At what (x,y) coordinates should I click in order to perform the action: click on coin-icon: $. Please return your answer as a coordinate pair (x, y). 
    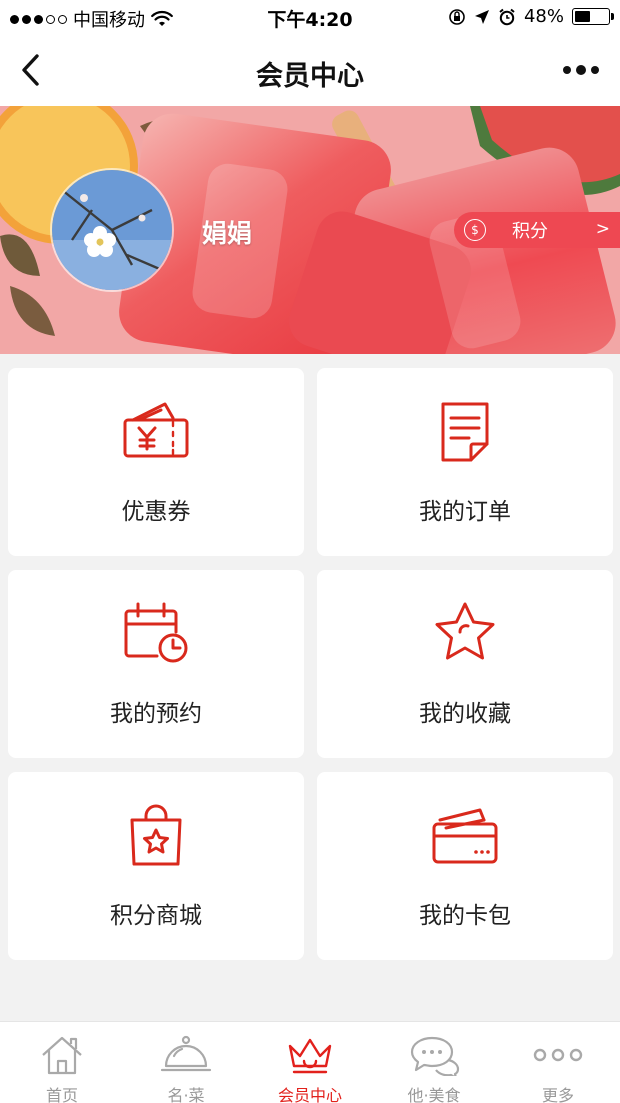
    Looking at the image, I should click on (475, 230).